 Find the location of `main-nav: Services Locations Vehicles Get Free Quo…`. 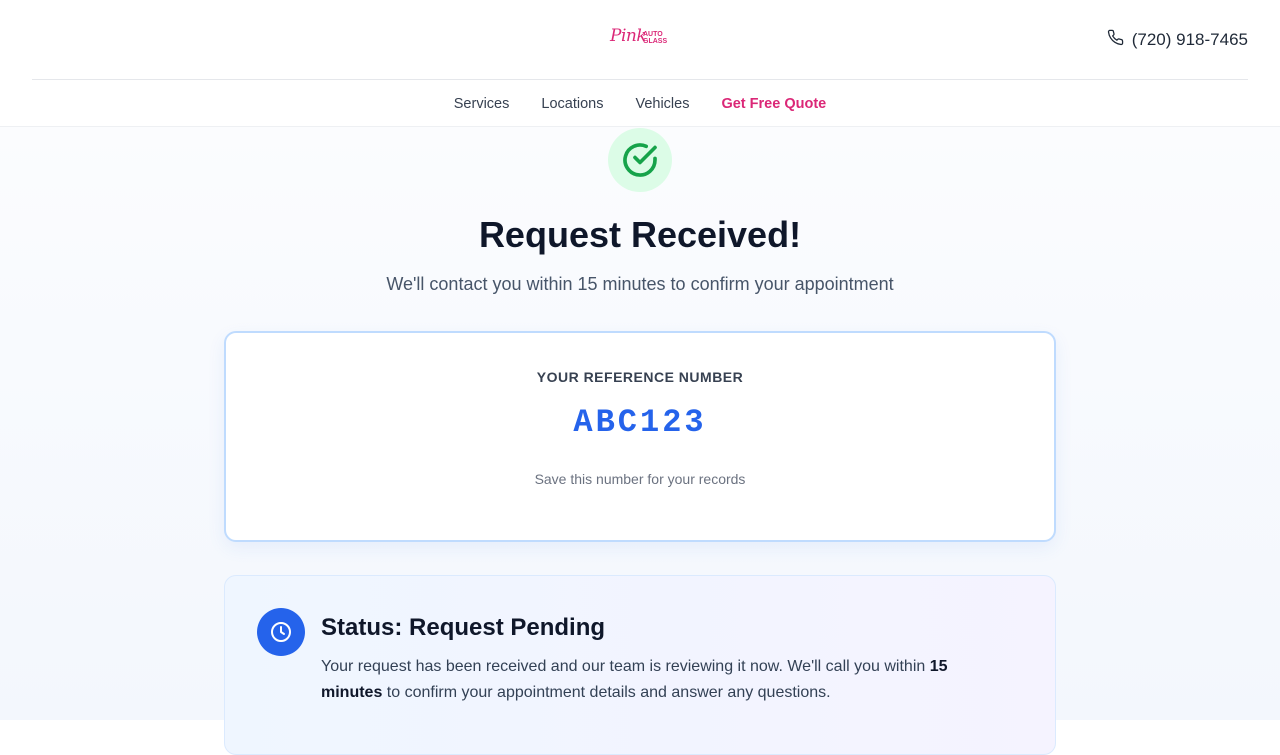

main-nav: Services Locations Vehicles Get Free Quo… is located at coordinates (640, 103).